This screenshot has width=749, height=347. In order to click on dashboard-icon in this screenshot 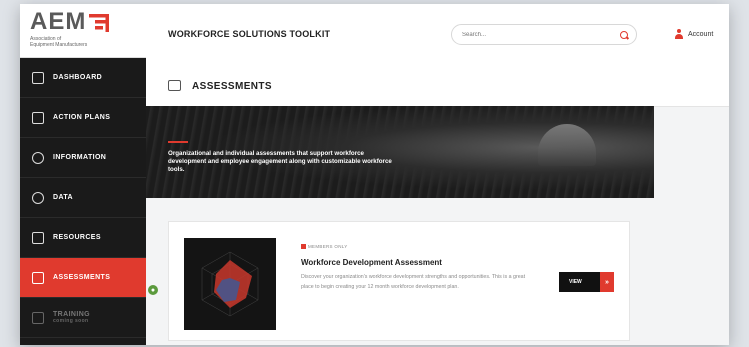, I will do `click(38, 77)`.